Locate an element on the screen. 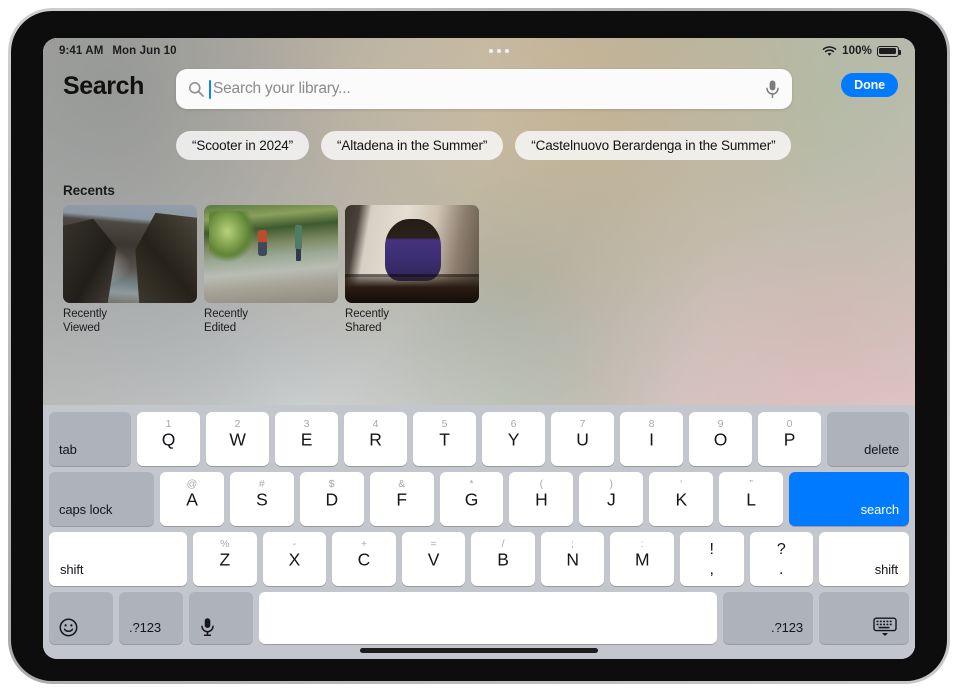 The height and width of the screenshot is (692, 958). recent-item-recently-viewed: Recently Viewed is located at coordinates (130, 270).